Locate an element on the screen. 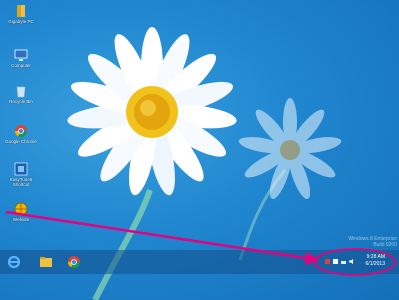 The image size is (399, 300). annotation-arrow-line is located at coordinates (159, 235).